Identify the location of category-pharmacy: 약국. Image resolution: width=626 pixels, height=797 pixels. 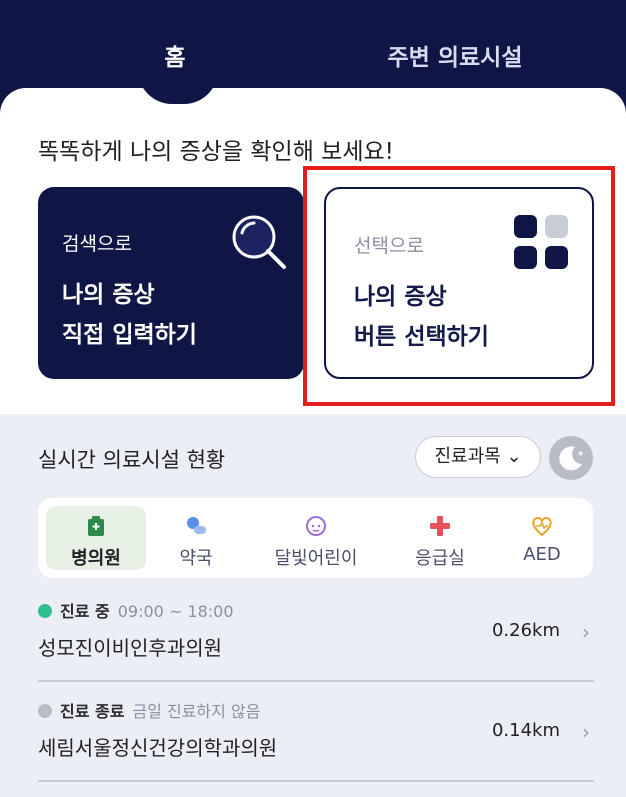
(196, 538).